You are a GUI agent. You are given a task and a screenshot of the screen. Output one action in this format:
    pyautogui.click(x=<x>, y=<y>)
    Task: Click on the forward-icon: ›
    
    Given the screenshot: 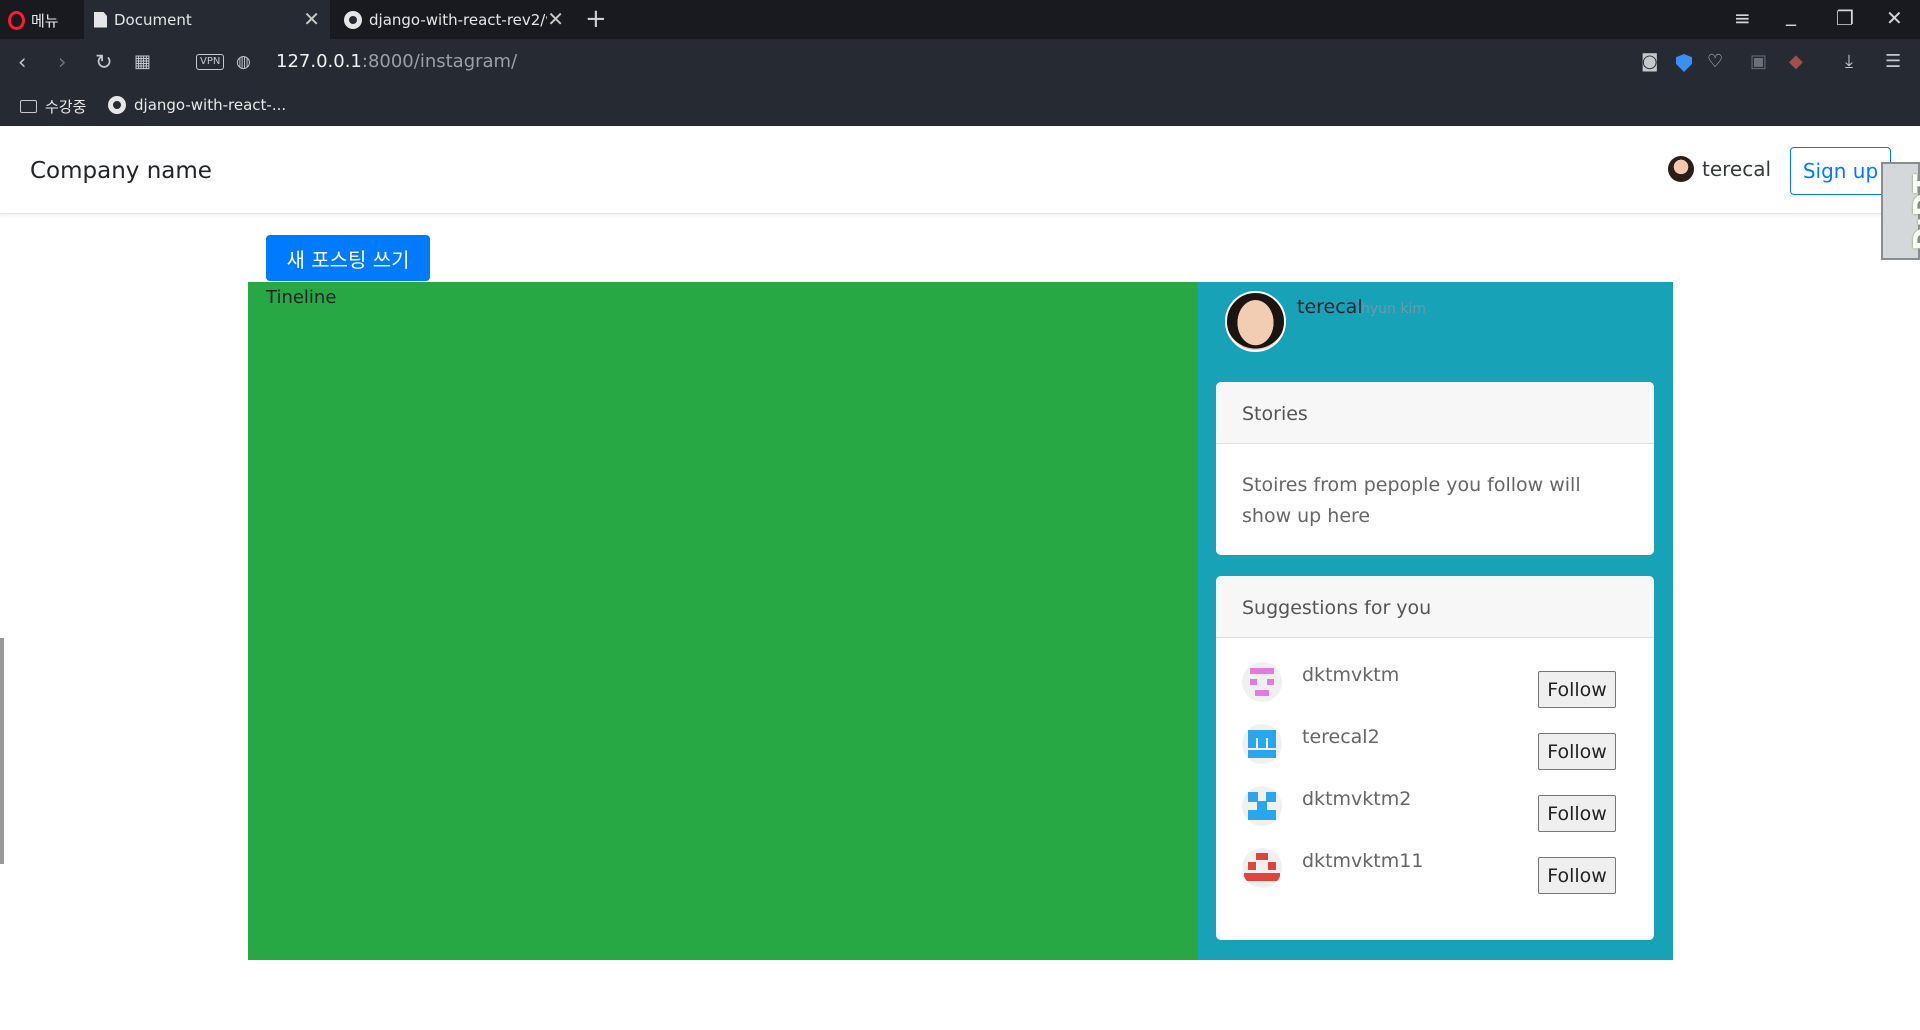 What is the action you would take?
    pyautogui.click(x=62, y=62)
    